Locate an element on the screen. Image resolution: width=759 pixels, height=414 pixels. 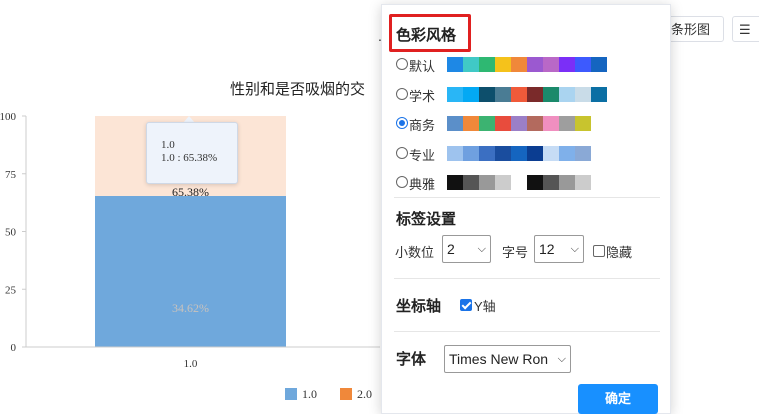
axis-title: 坐标轴 is located at coordinates (419, 306).